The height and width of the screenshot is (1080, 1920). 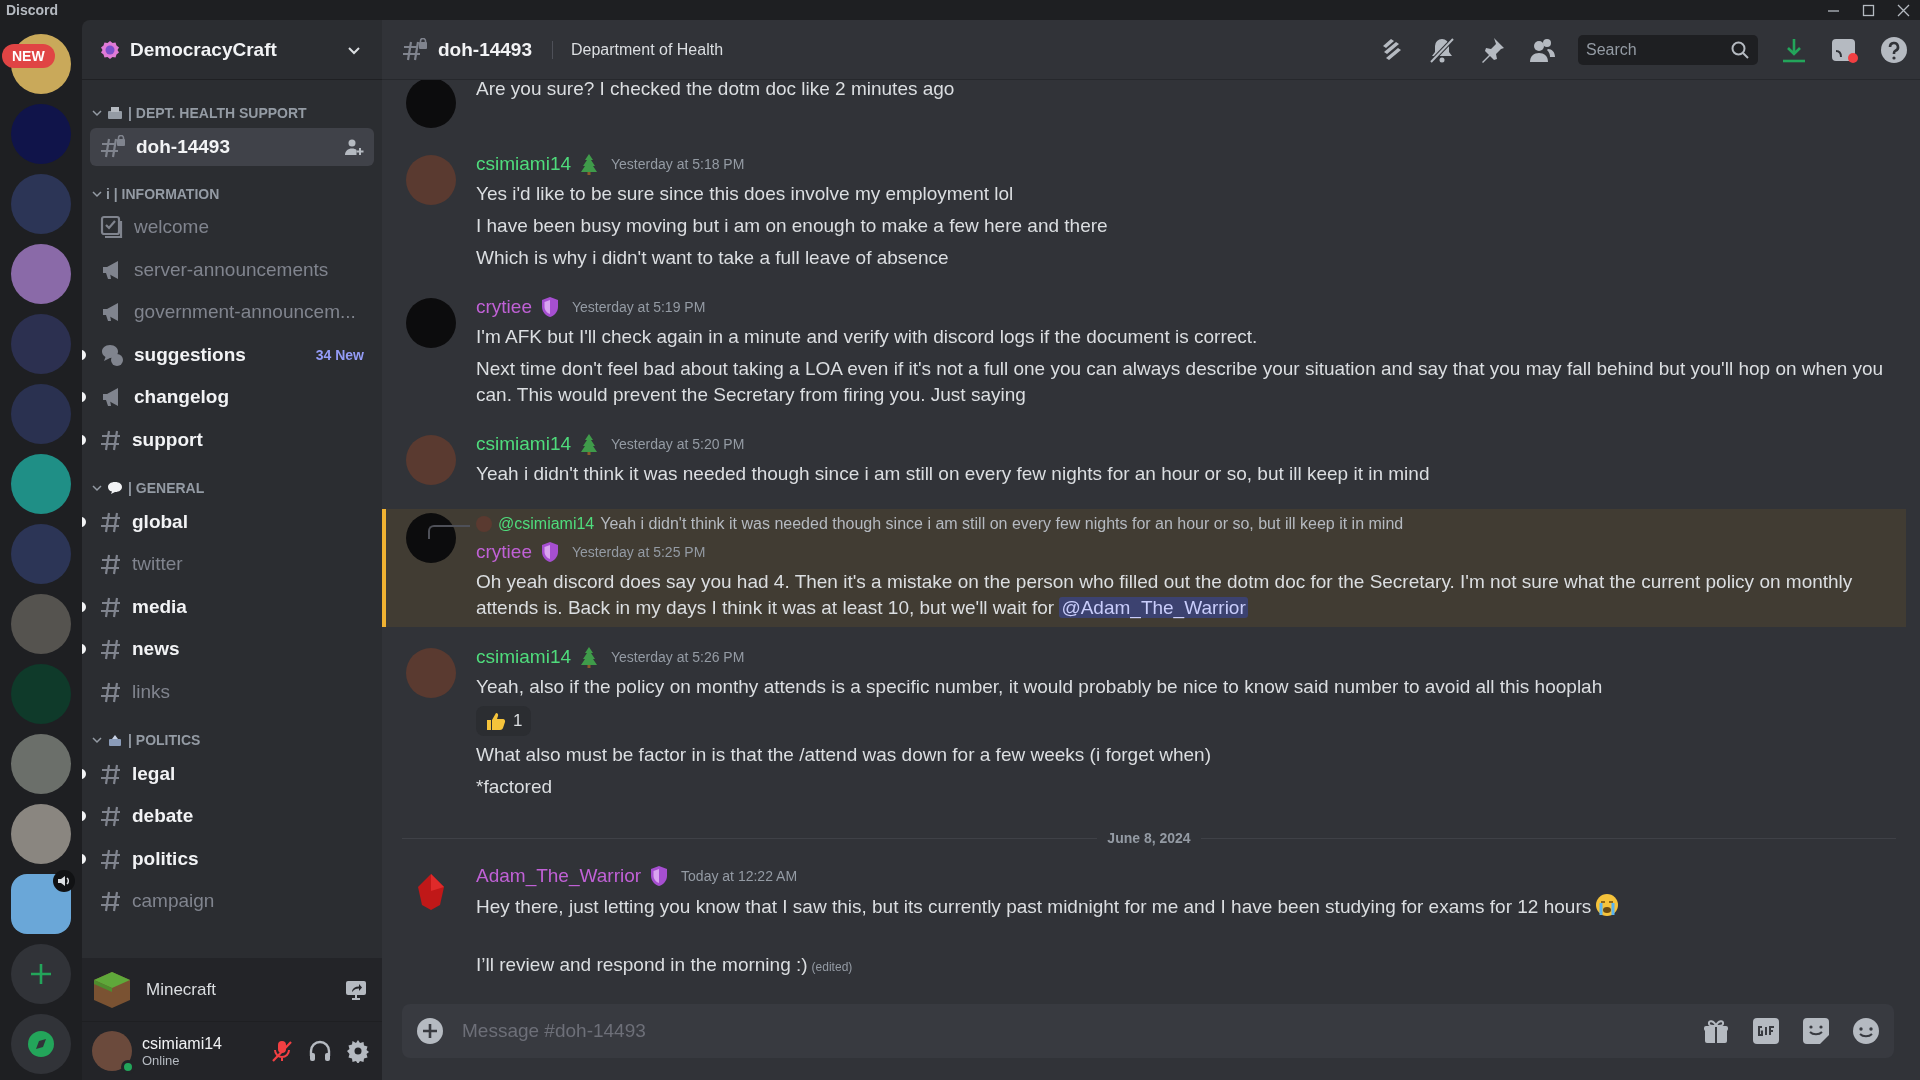 What do you see at coordinates (867, 337) in the screenshot?
I see `message-text: I'm AFK but I'll check again in a minute and verify with discord logs if the document is correct.` at bounding box center [867, 337].